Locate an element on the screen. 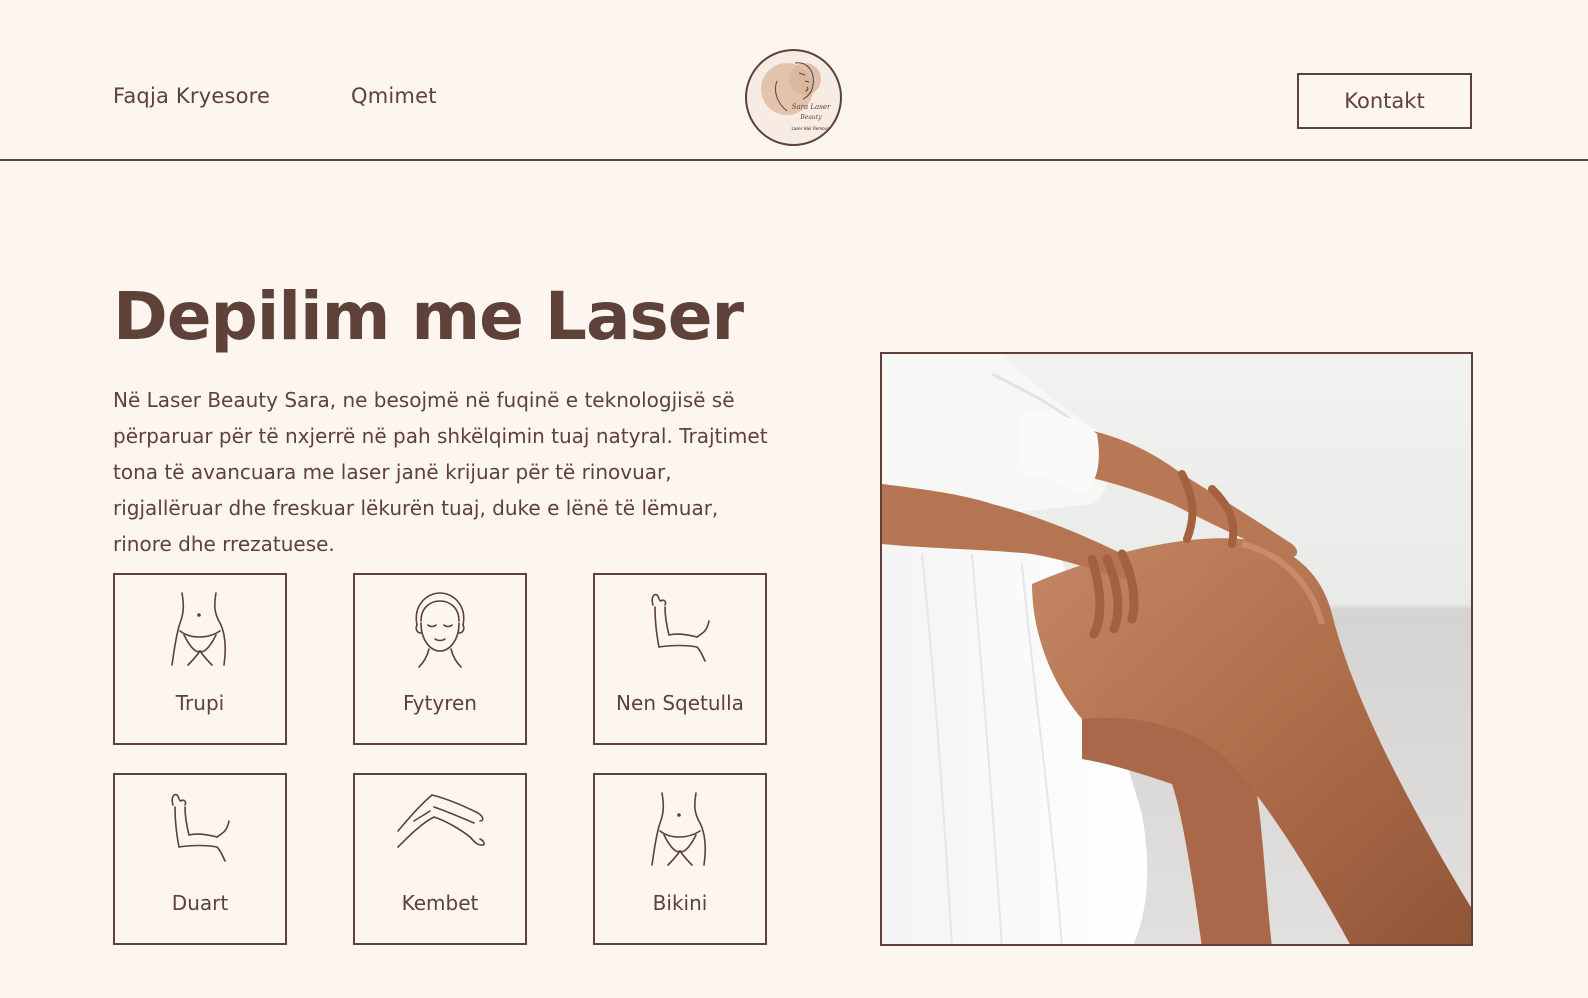 This screenshot has height=998, width=1588. treatment-tile-arms: Duart is located at coordinates (200, 859).